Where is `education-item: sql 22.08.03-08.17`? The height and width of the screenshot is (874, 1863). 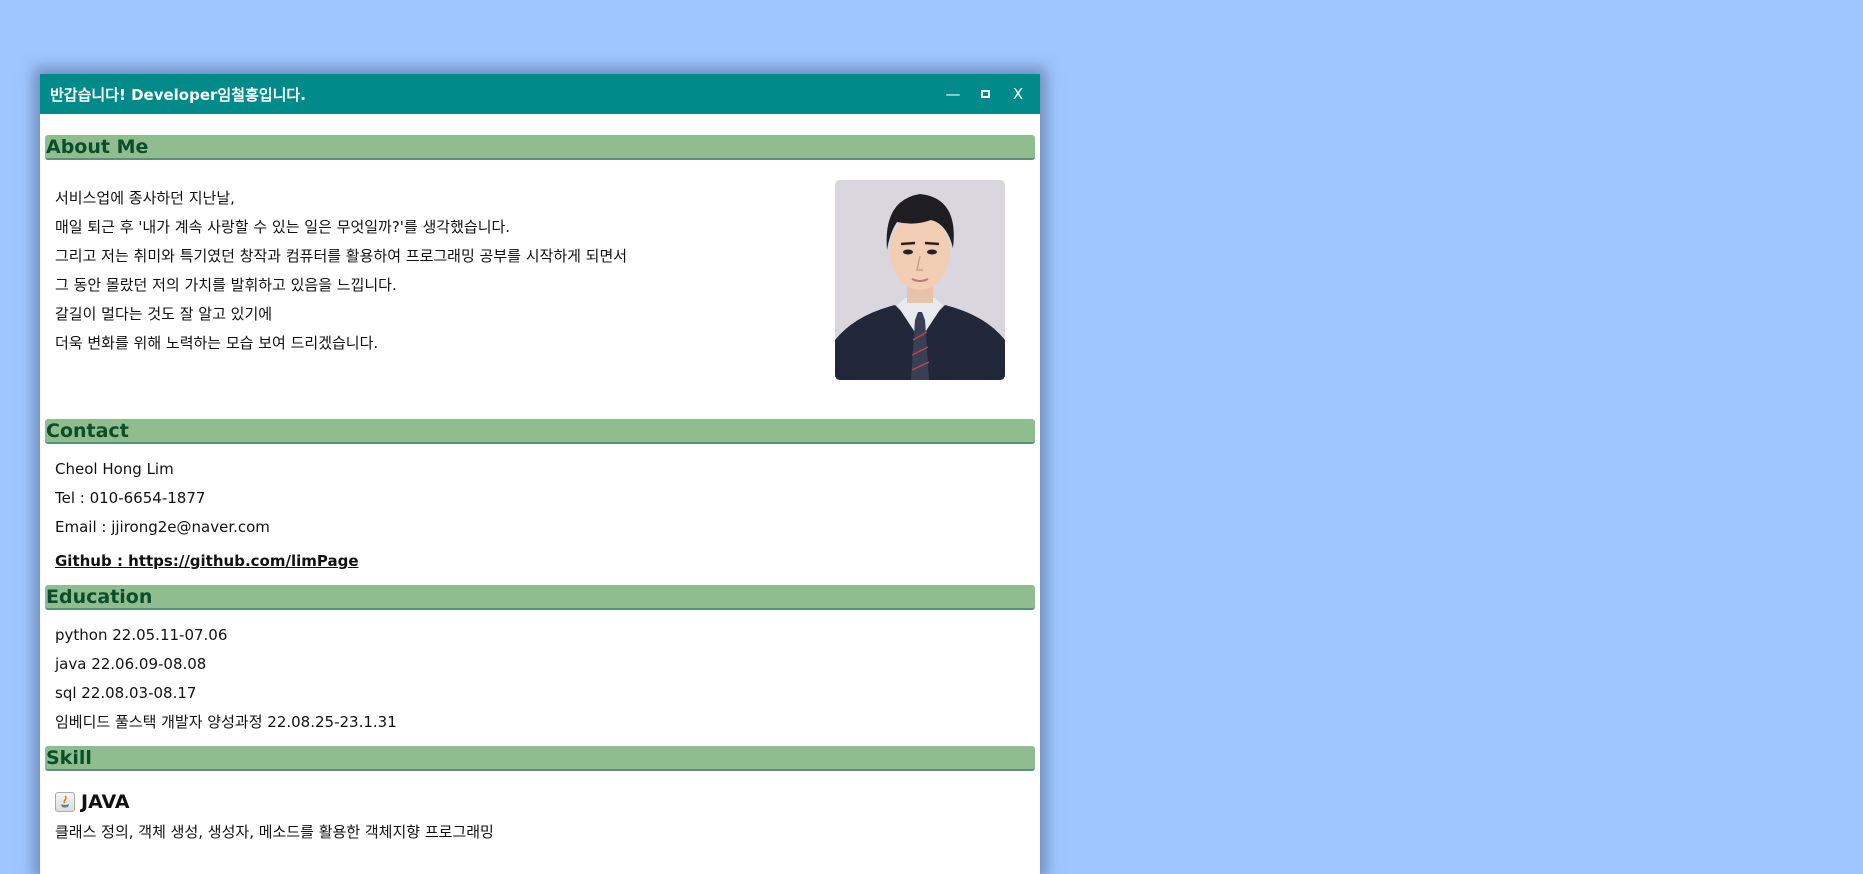
education-item: sql 22.08.03-08.17 is located at coordinates (126, 693).